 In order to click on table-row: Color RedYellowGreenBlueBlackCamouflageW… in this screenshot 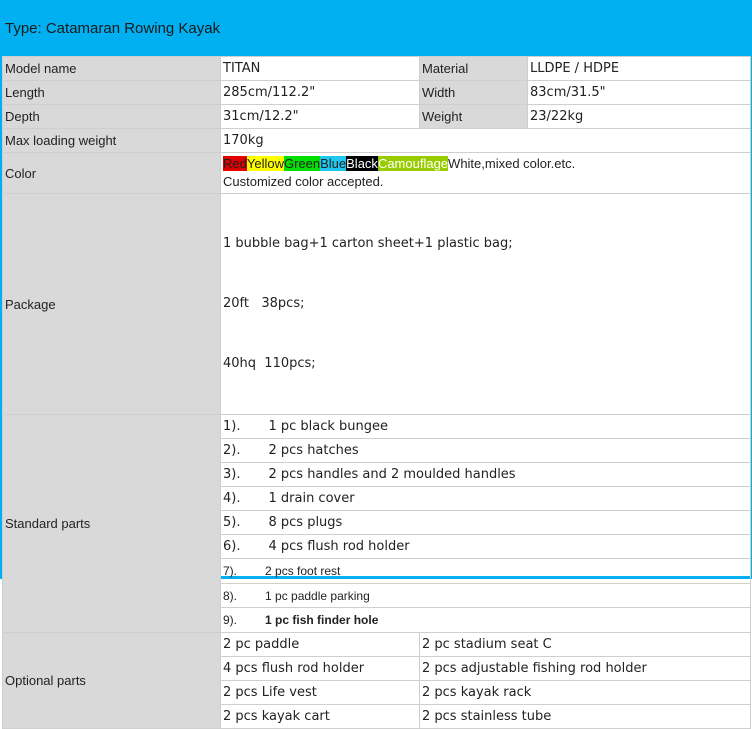, I will do `click(376, 173)`.